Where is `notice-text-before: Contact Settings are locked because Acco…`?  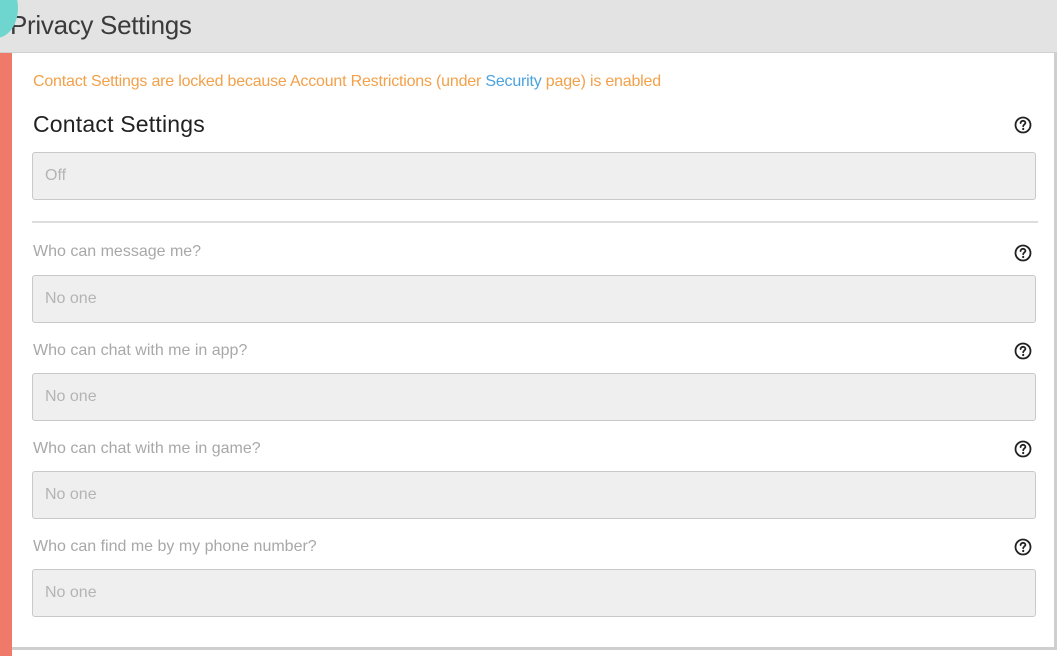 notice-text-before: Contact Settings are locked because Acco… is located at coordinates (259, 81).